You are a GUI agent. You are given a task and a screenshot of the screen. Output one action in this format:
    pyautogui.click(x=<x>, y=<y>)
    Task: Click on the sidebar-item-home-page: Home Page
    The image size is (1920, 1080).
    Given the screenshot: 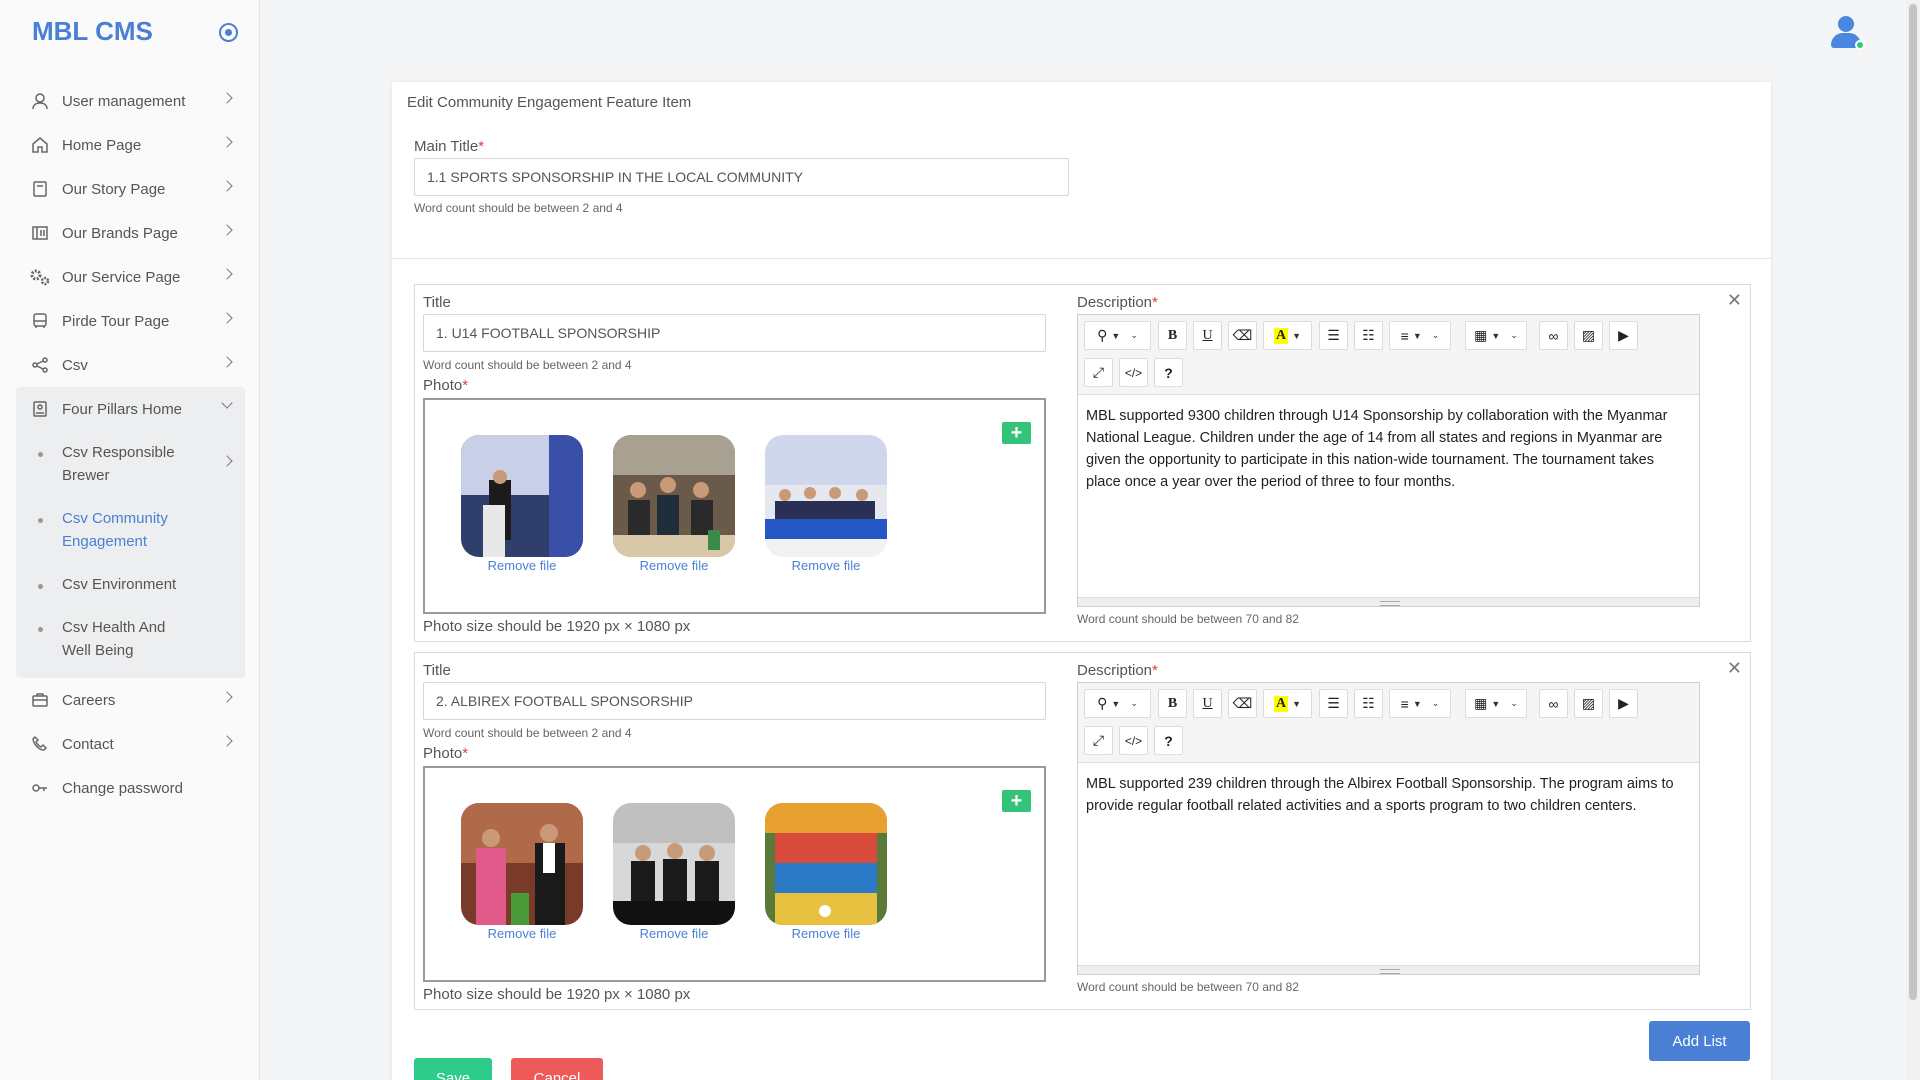 What is the action you would take?
    pyautogui.click(x=130, y=145)
    